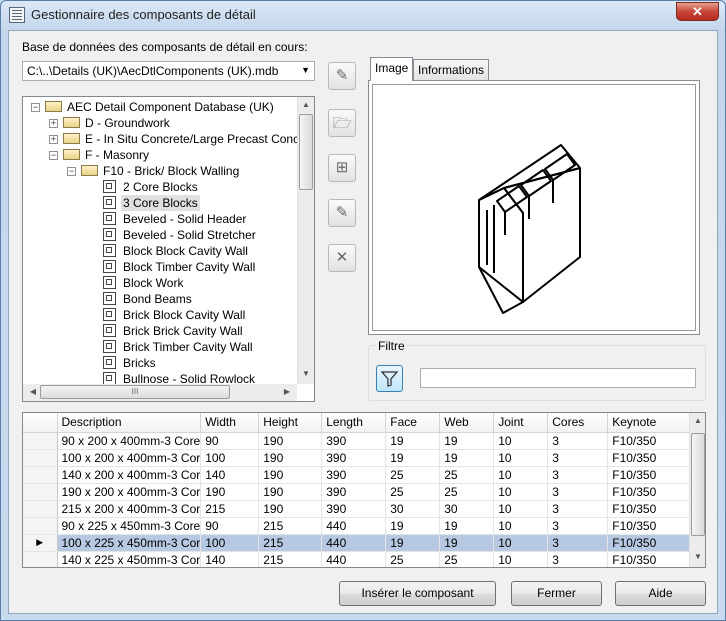 This screenshot has height=621, width=726. I want to click on scroll-thumb: III, so click(135, 392).